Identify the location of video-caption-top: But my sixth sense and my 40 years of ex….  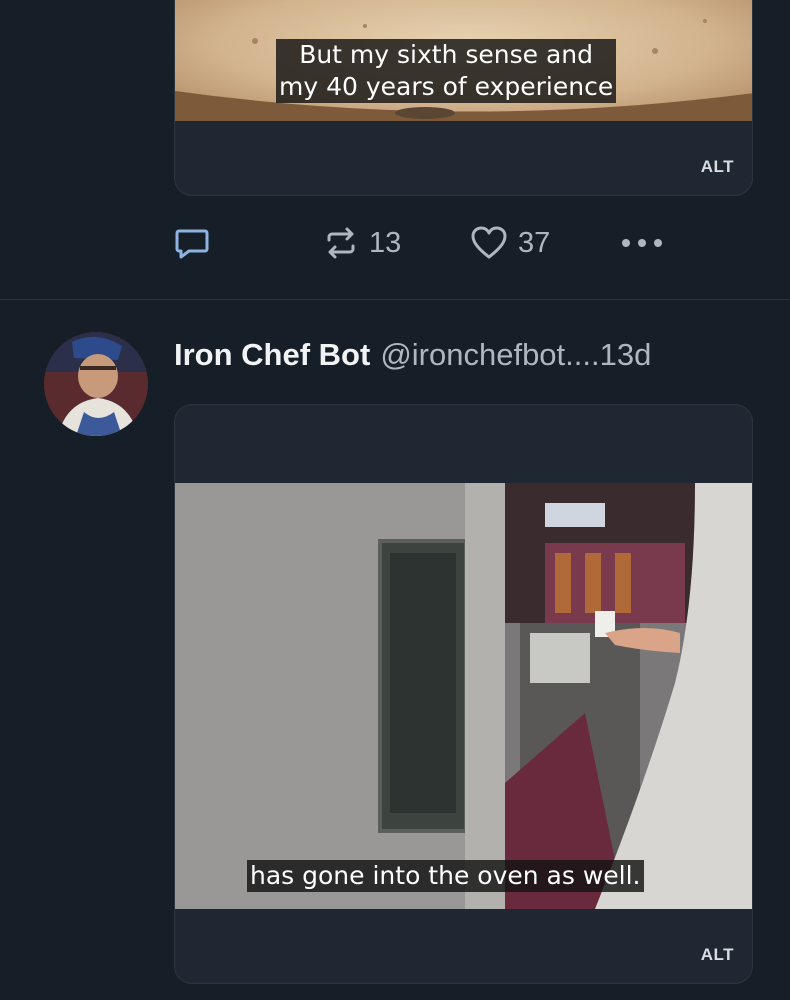
(446, 71).